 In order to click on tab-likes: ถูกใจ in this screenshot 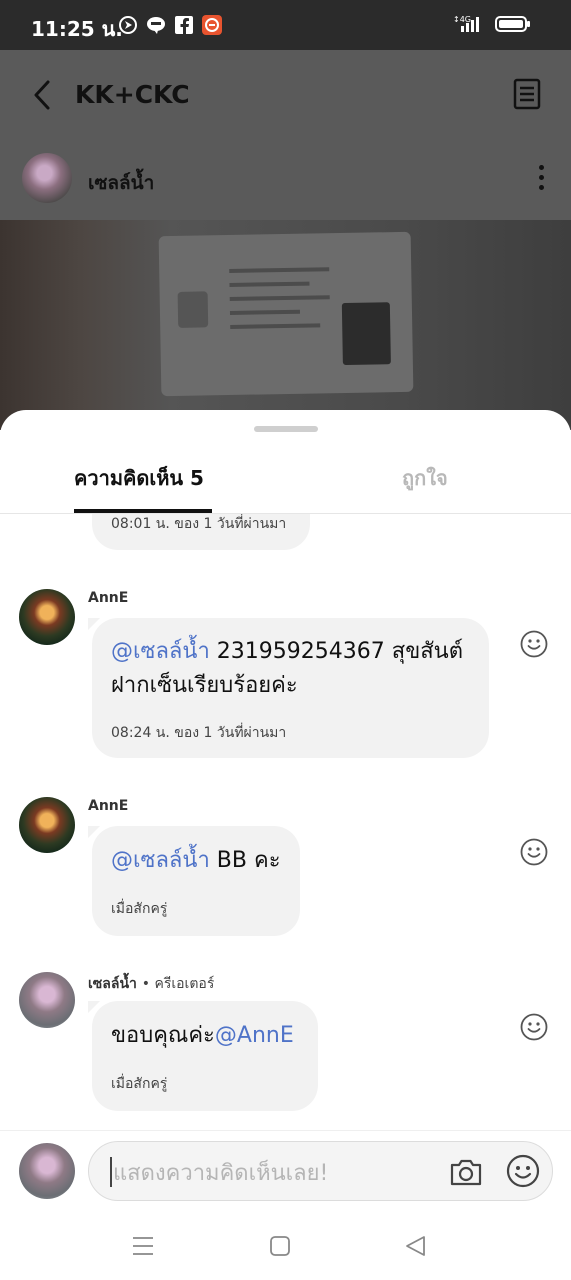, I will do `click(425, 478)`.